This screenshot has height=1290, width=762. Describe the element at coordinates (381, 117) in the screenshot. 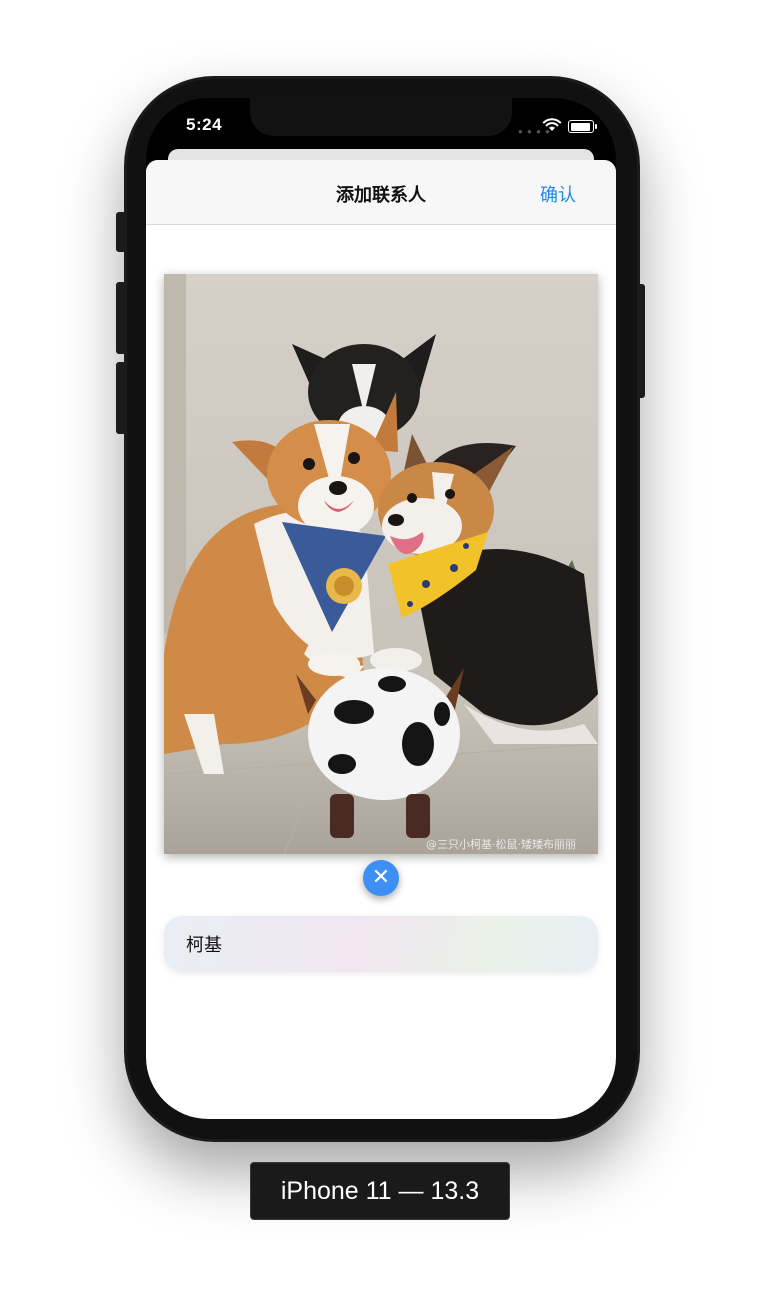

I see `notch` at that location.